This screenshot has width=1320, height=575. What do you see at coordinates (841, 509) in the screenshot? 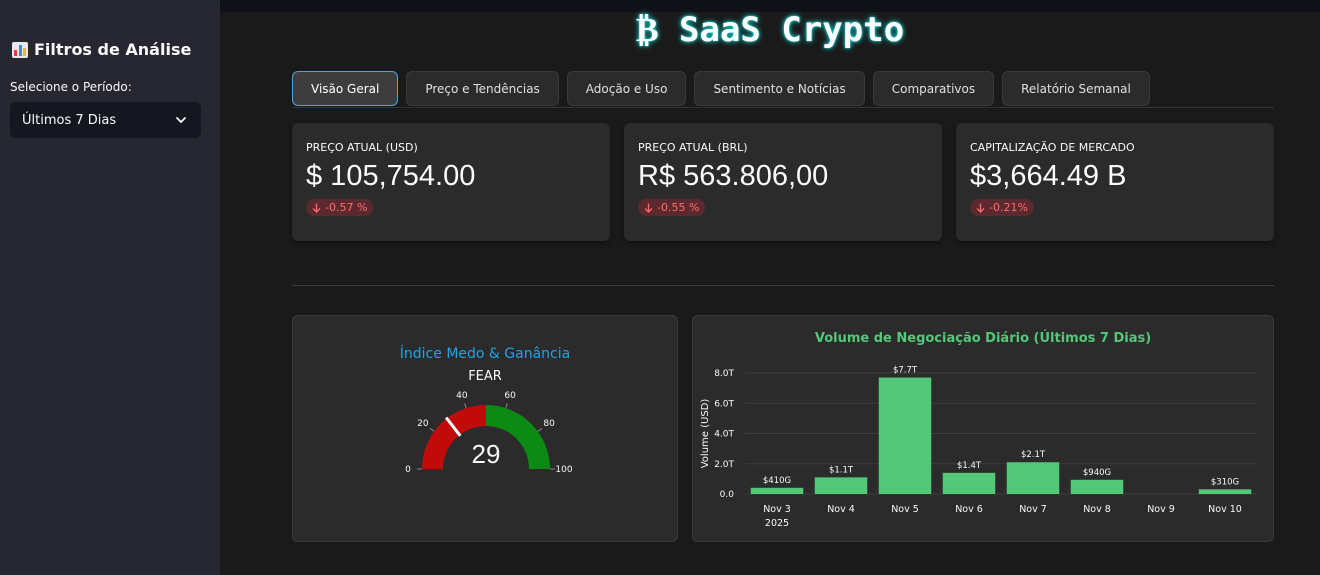
I see `x-tick-label: Nov 4` at bounding box center [841, 509].